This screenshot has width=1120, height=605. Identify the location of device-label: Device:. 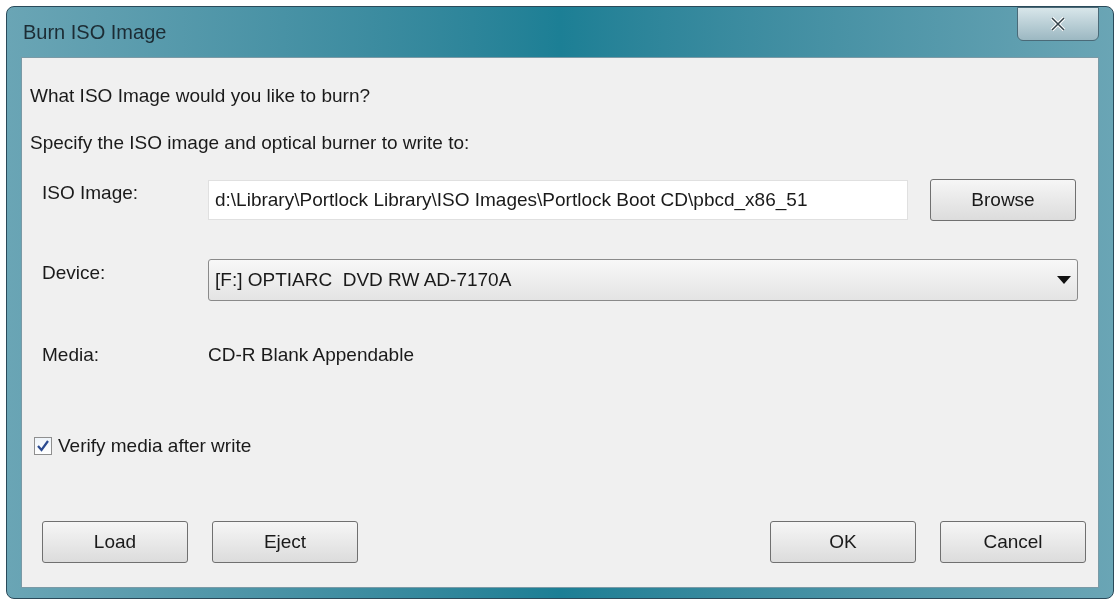
(74, 273).